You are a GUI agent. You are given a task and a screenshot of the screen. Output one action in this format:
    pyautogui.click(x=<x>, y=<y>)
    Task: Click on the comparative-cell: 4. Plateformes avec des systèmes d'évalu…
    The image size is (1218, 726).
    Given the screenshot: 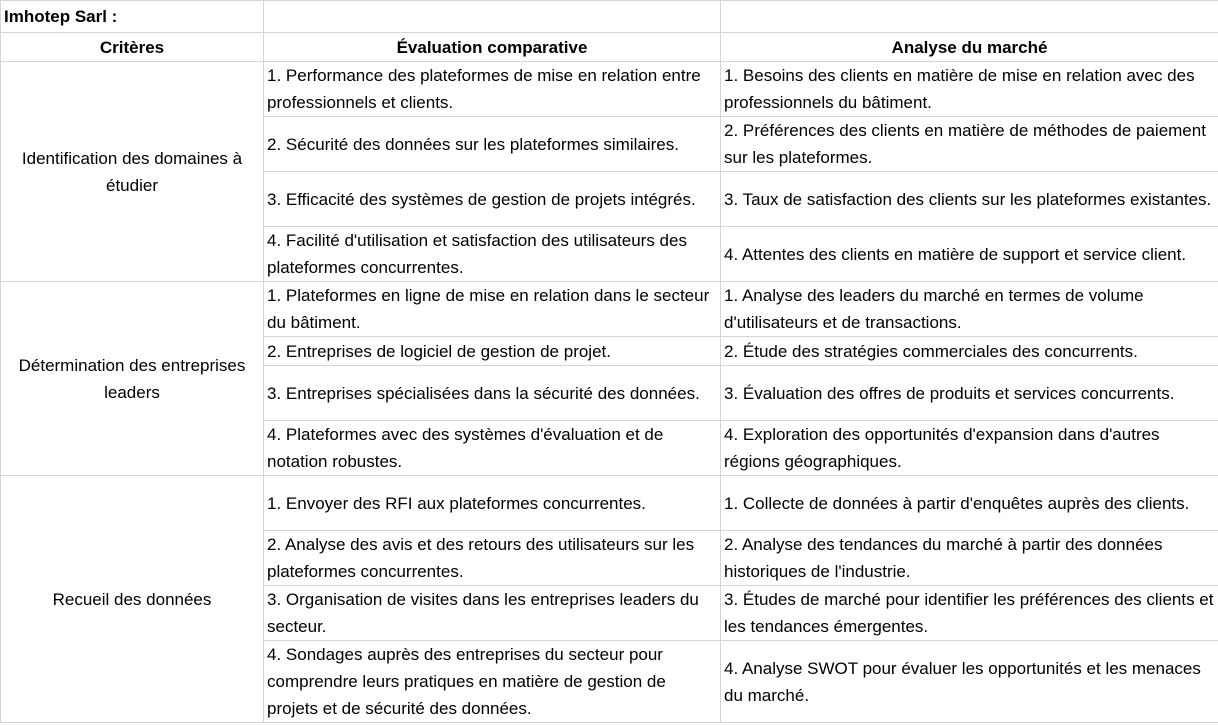 What is the action you would take?
    pyautogui.click(x=492, y=448)
    